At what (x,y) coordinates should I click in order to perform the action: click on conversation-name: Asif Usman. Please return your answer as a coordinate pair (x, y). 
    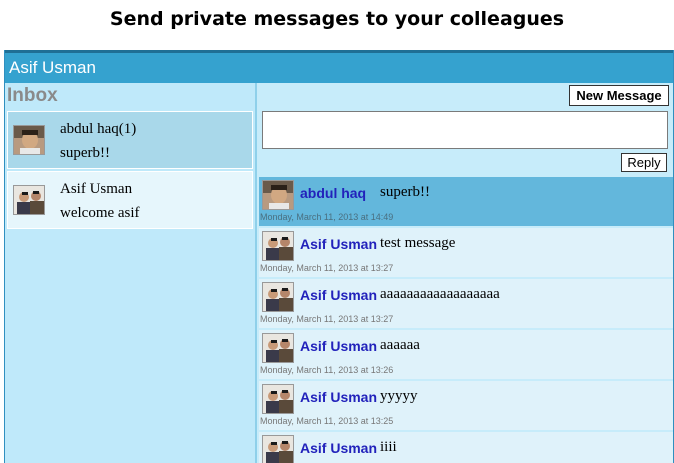
    Looking at the image, I should click on (96, 189).